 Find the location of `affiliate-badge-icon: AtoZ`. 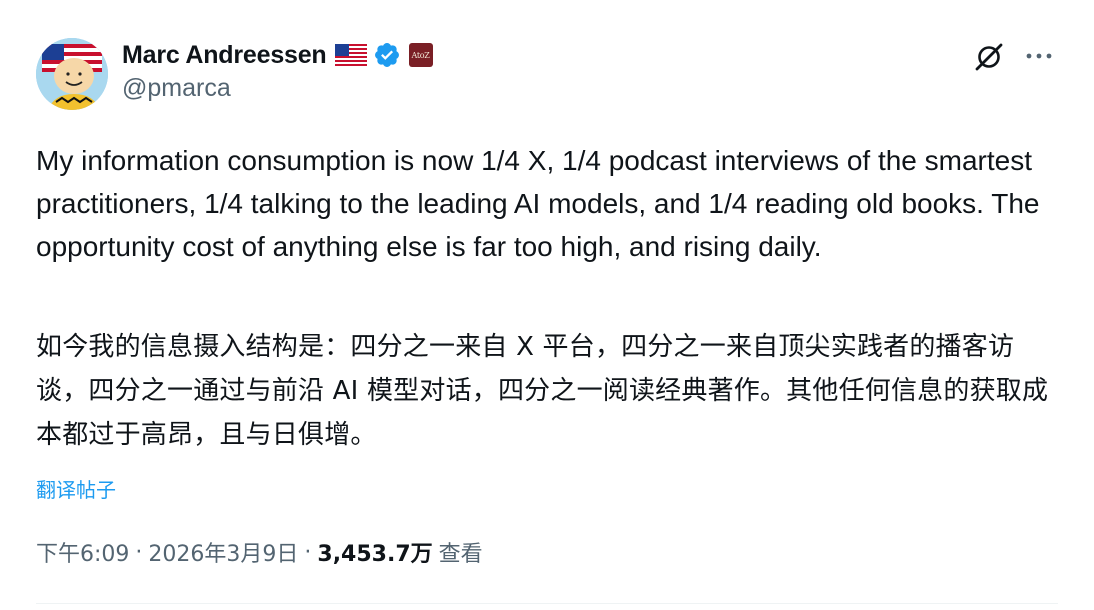

affiliate-badge-icon: AtoZ is located at coordinates (420, 55).